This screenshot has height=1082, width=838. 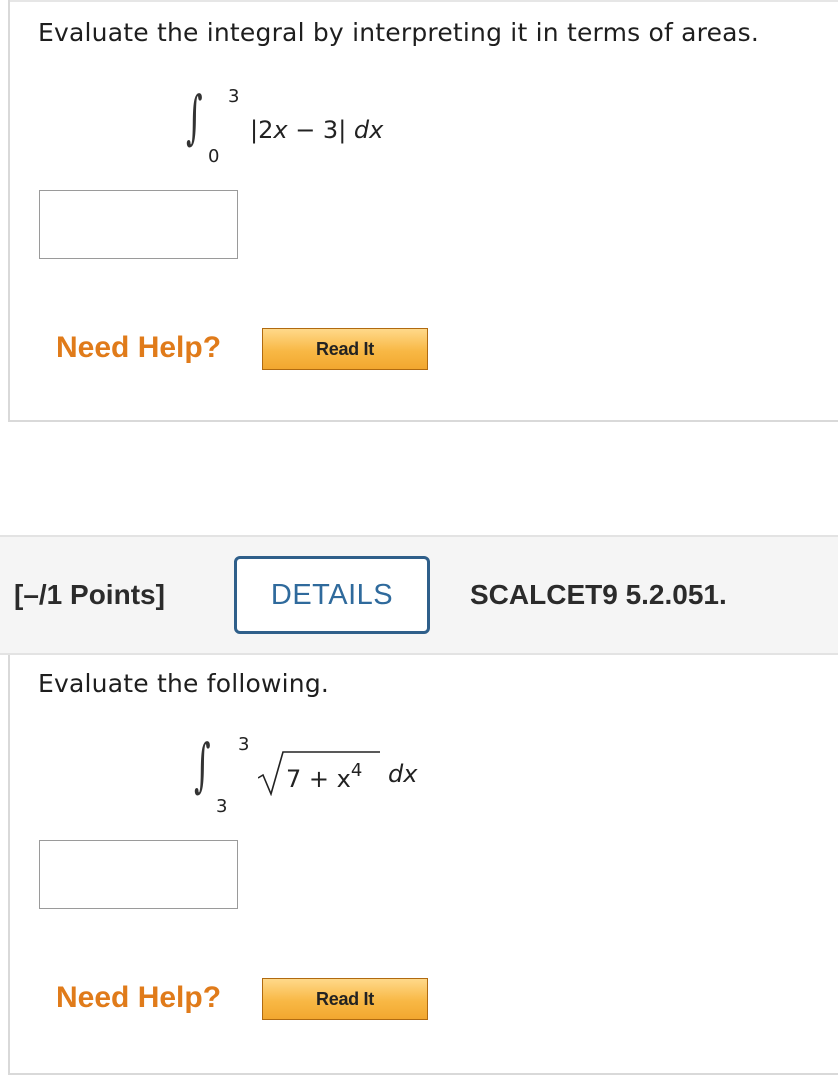 I want to click on integrand: |2x − 3| dx, so click(x=317, y=130).